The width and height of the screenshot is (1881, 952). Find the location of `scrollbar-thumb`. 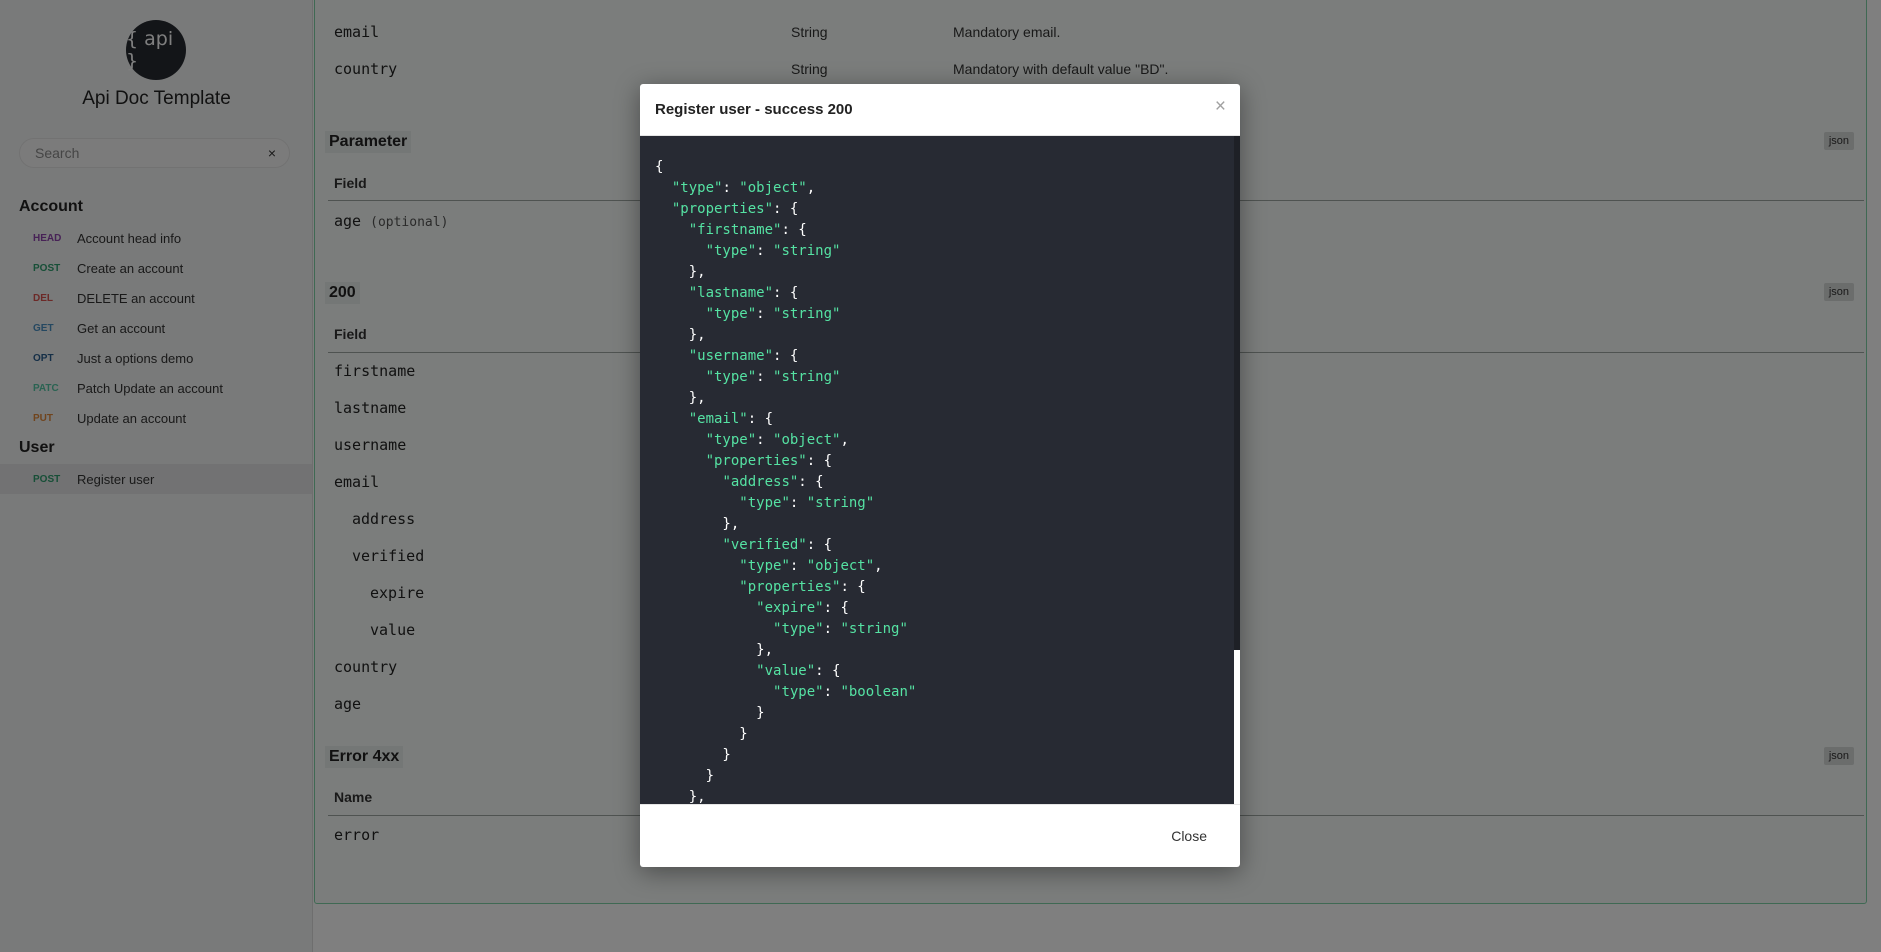

scrollbar-thumb is located at coordinates (1237, 727).